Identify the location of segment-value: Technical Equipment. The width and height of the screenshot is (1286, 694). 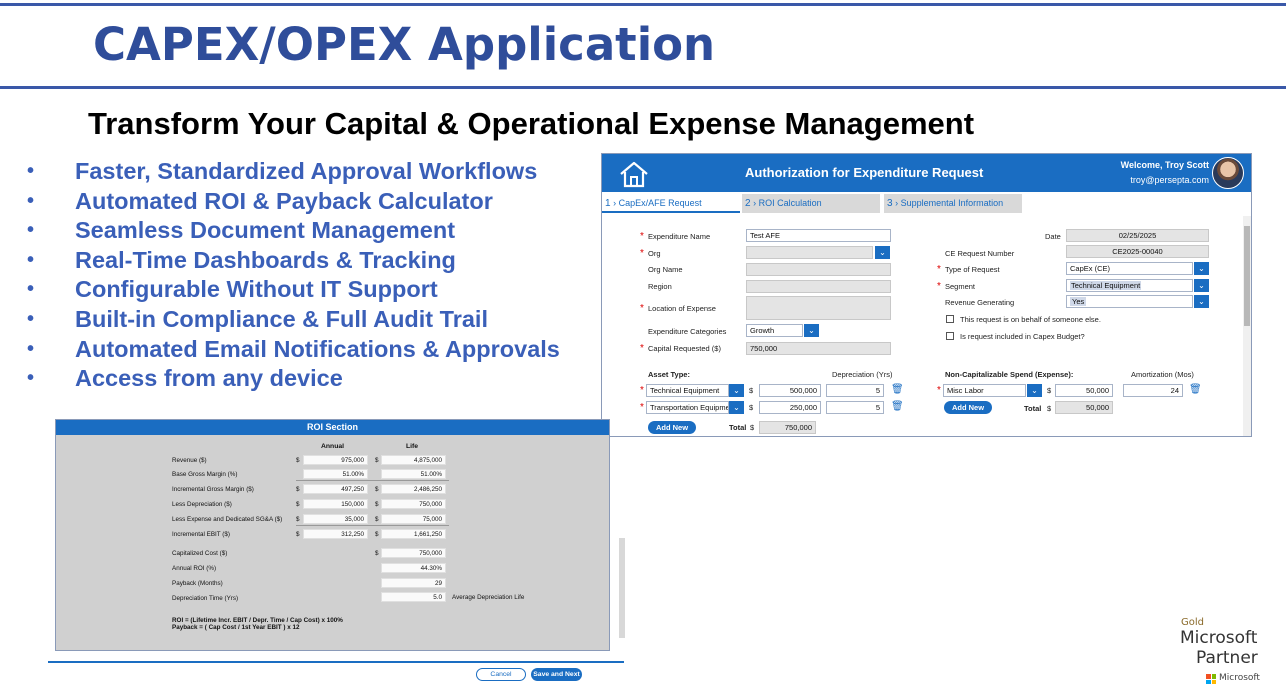
(1106, 285).